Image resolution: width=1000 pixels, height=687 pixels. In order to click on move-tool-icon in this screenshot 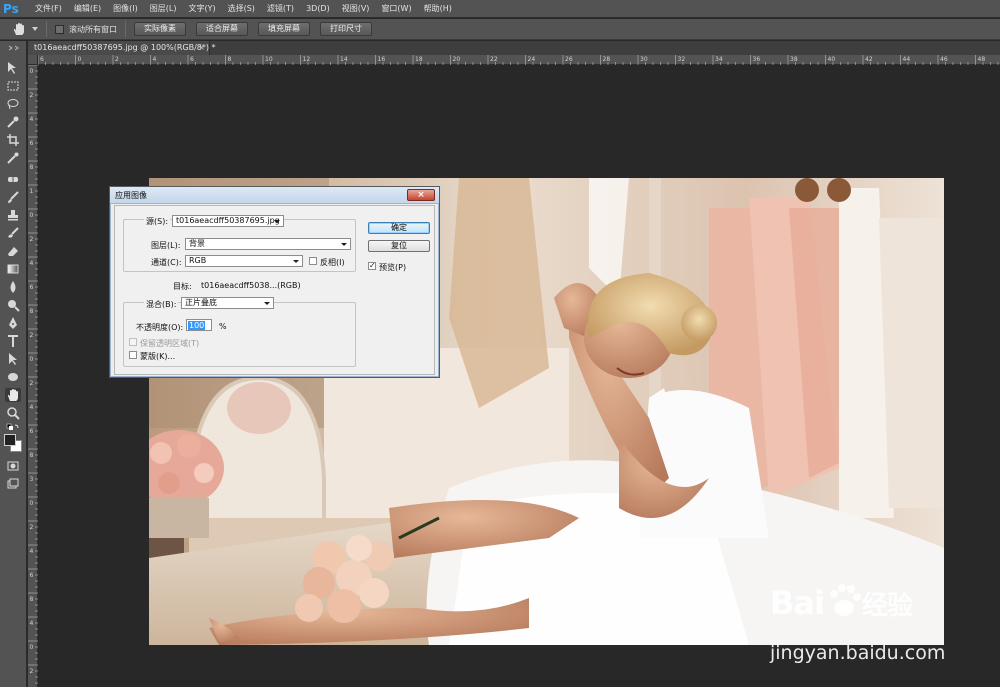, I will do `click(13, 68)`.